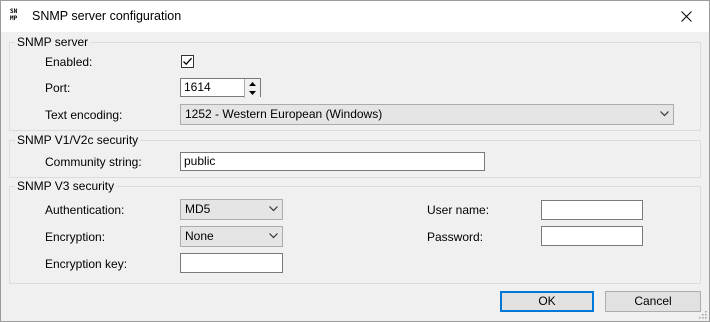 The height and width of the screenshot is (322, 710). I want to click on password-input, so click(592, 236).